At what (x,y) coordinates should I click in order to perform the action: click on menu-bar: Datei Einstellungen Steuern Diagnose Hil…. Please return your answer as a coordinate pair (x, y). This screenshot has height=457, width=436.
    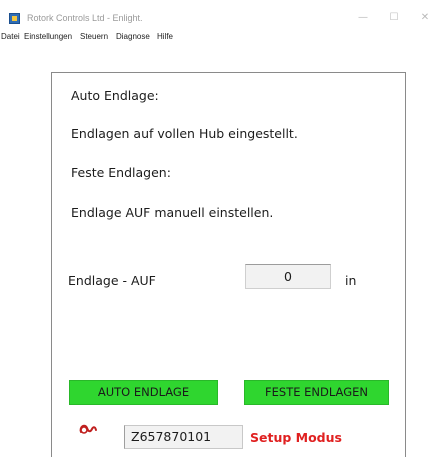
    Looking at the image, I should click on (218, 37).